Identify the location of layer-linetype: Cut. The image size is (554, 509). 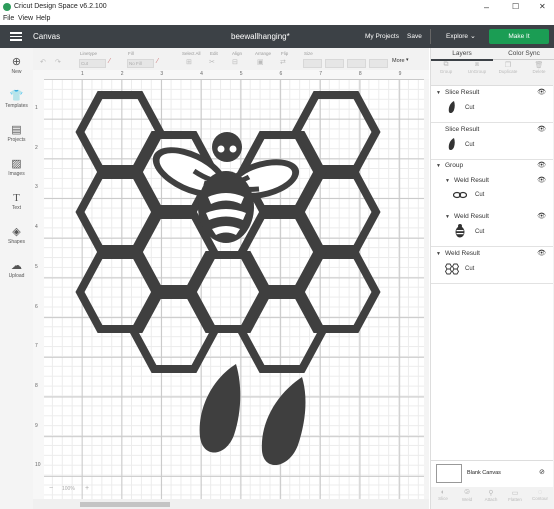
(470, 145).